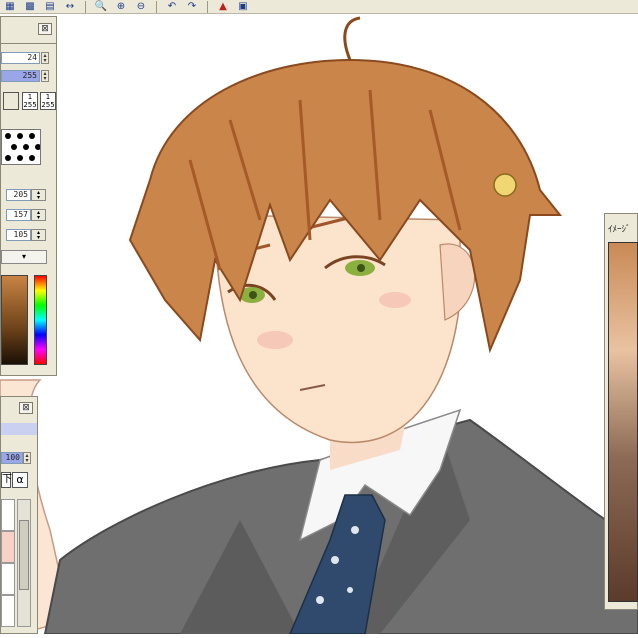 Image resolution: width=638 pixels, height=638 pixels. I want to click on min-size-button: 1 255, so click(30, 101).